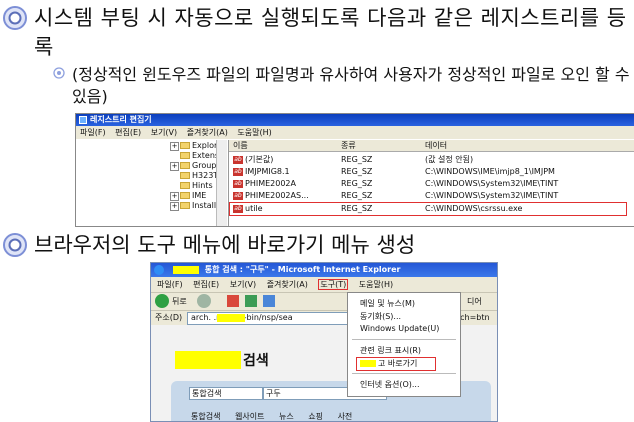 The height and width of the screenshot is (422, 634). What do you see at coordinates (428, 209) in the screenshot?
I see `highlight-box` at bounding box center [428, 209].